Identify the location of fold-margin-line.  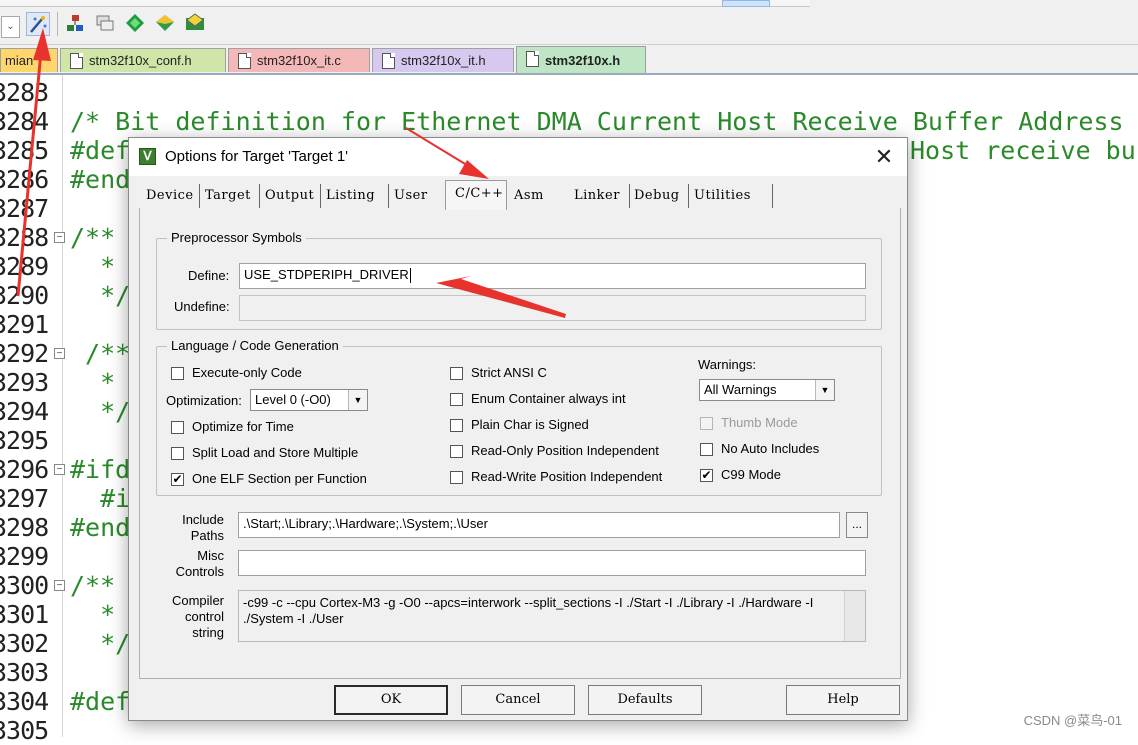
(62, 406).